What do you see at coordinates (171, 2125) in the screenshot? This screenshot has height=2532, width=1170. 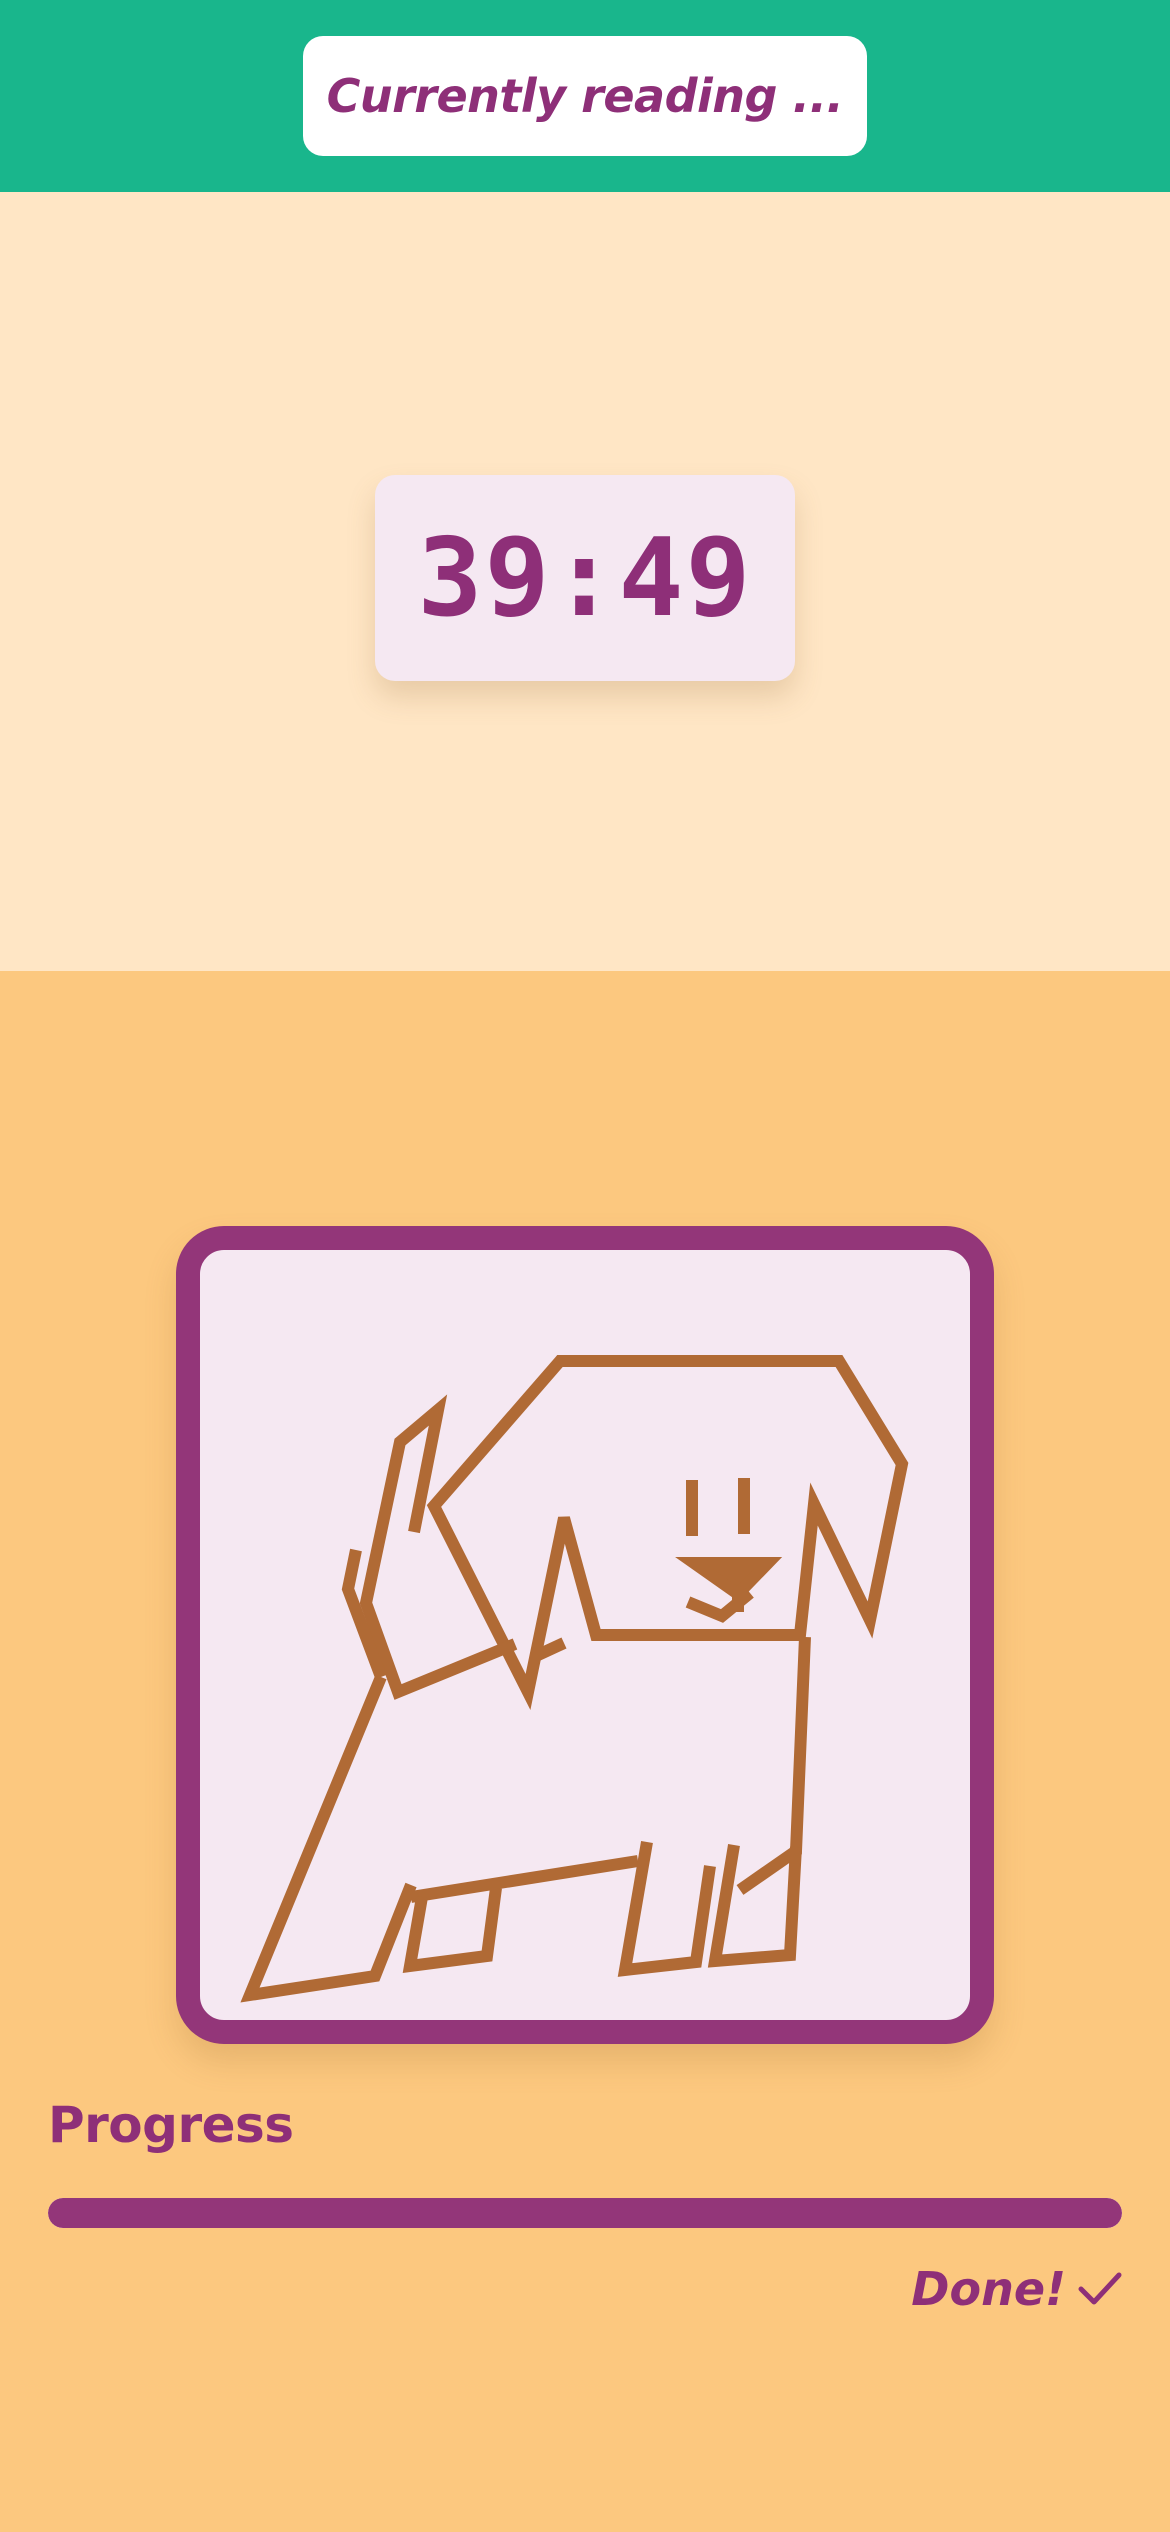 I see `progress-label: Progress` at bounding box center [171, 2125].